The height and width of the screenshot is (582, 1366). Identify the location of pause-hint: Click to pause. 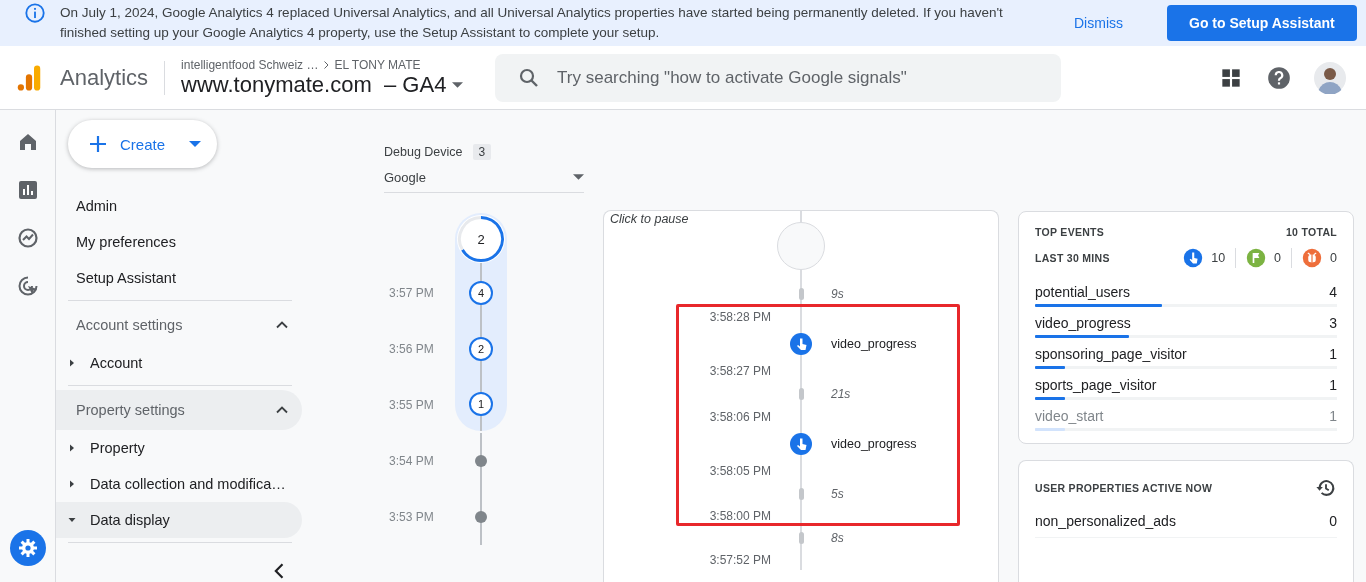
(649, 219).